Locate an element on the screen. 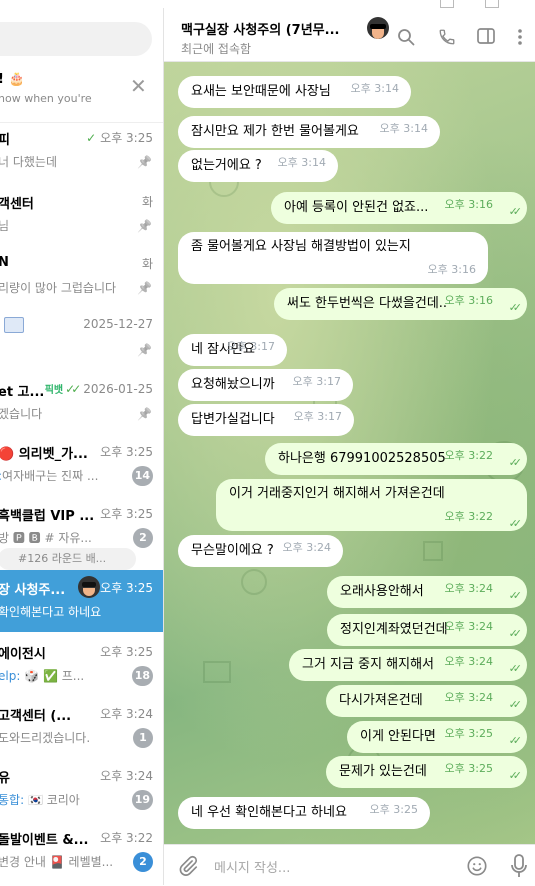 This screenshot has width=535, height=886. chat-item-time-text: 화 is located at coordinates (147, 264).